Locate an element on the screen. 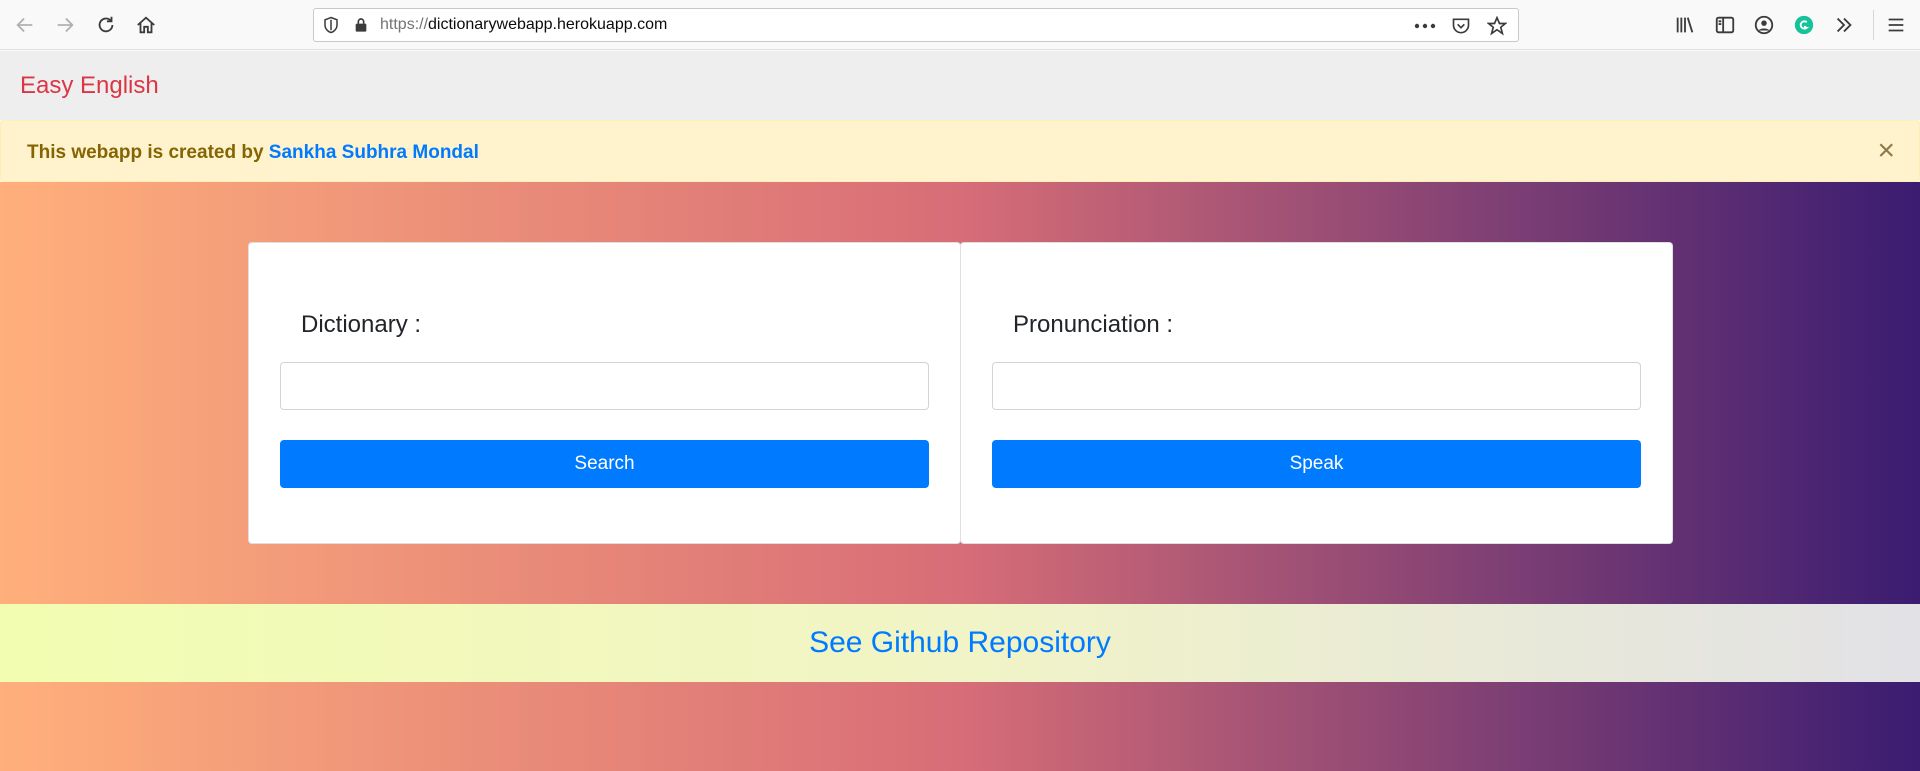 The height and width of the screenshot is (771, 1920). home-button is located at coordinates (146, 25).